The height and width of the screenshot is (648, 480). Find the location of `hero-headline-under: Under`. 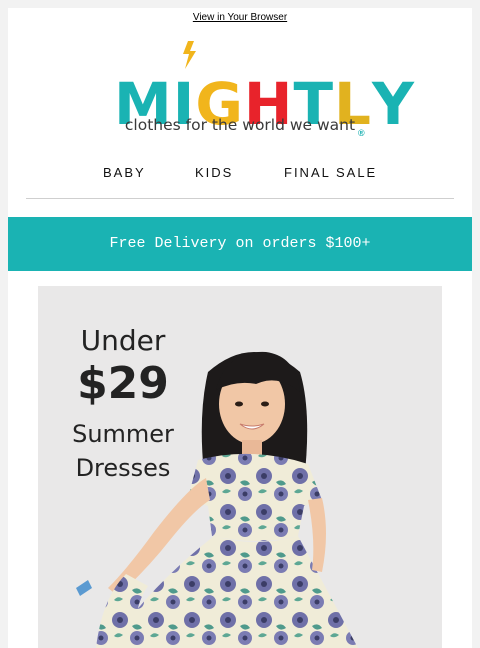

hero-headline-under: Under is located at coordinates (123, 340).